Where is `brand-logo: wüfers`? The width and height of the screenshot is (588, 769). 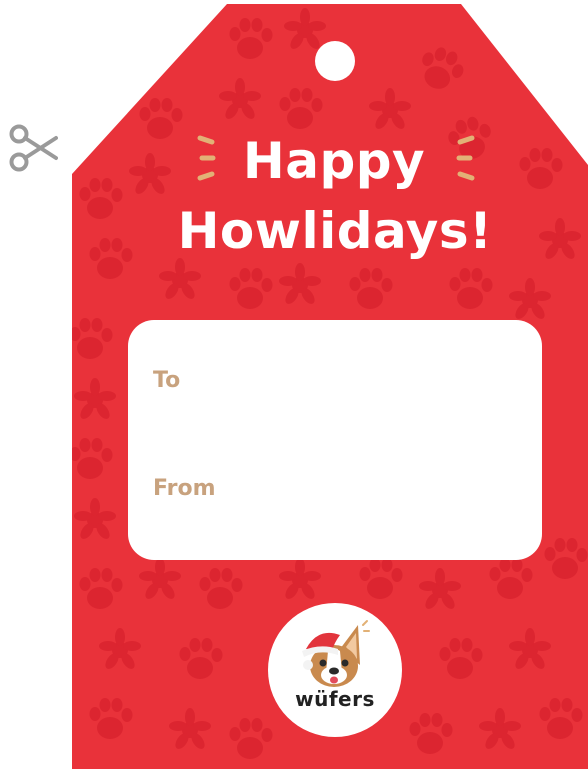 brand-logo: wüfers is located at coordinates (335, 670).